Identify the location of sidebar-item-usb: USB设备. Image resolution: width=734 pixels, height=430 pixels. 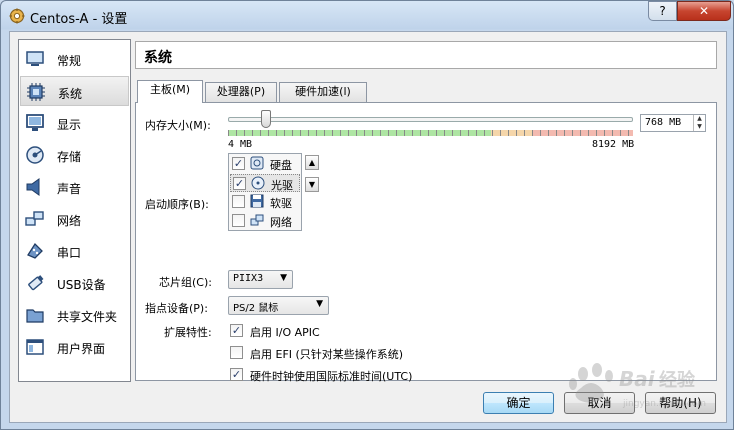
(74, 283).